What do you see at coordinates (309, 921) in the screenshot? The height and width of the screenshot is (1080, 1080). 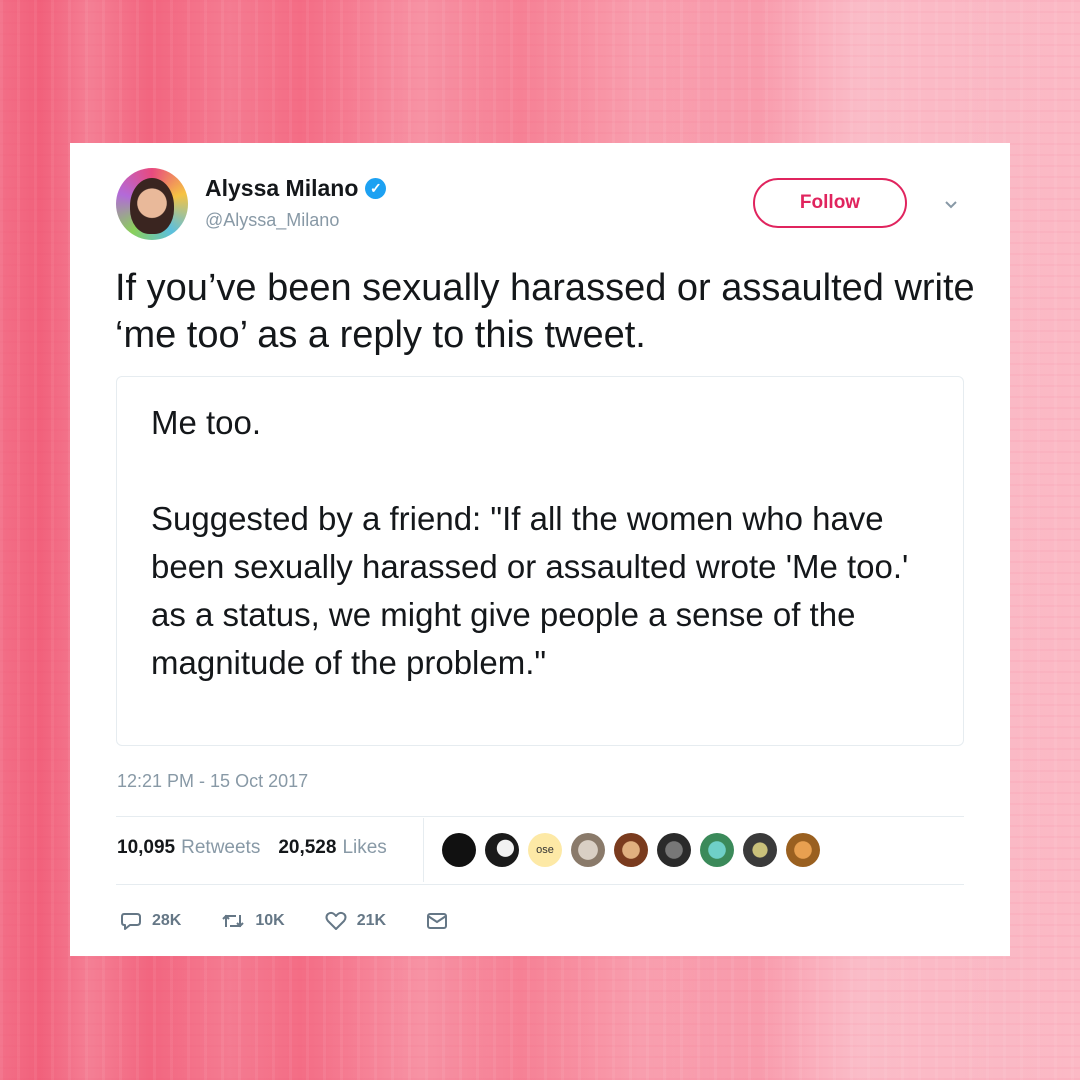 I see `tweet-actions: 28K 10K 21K` at bounding box center [309, 921].